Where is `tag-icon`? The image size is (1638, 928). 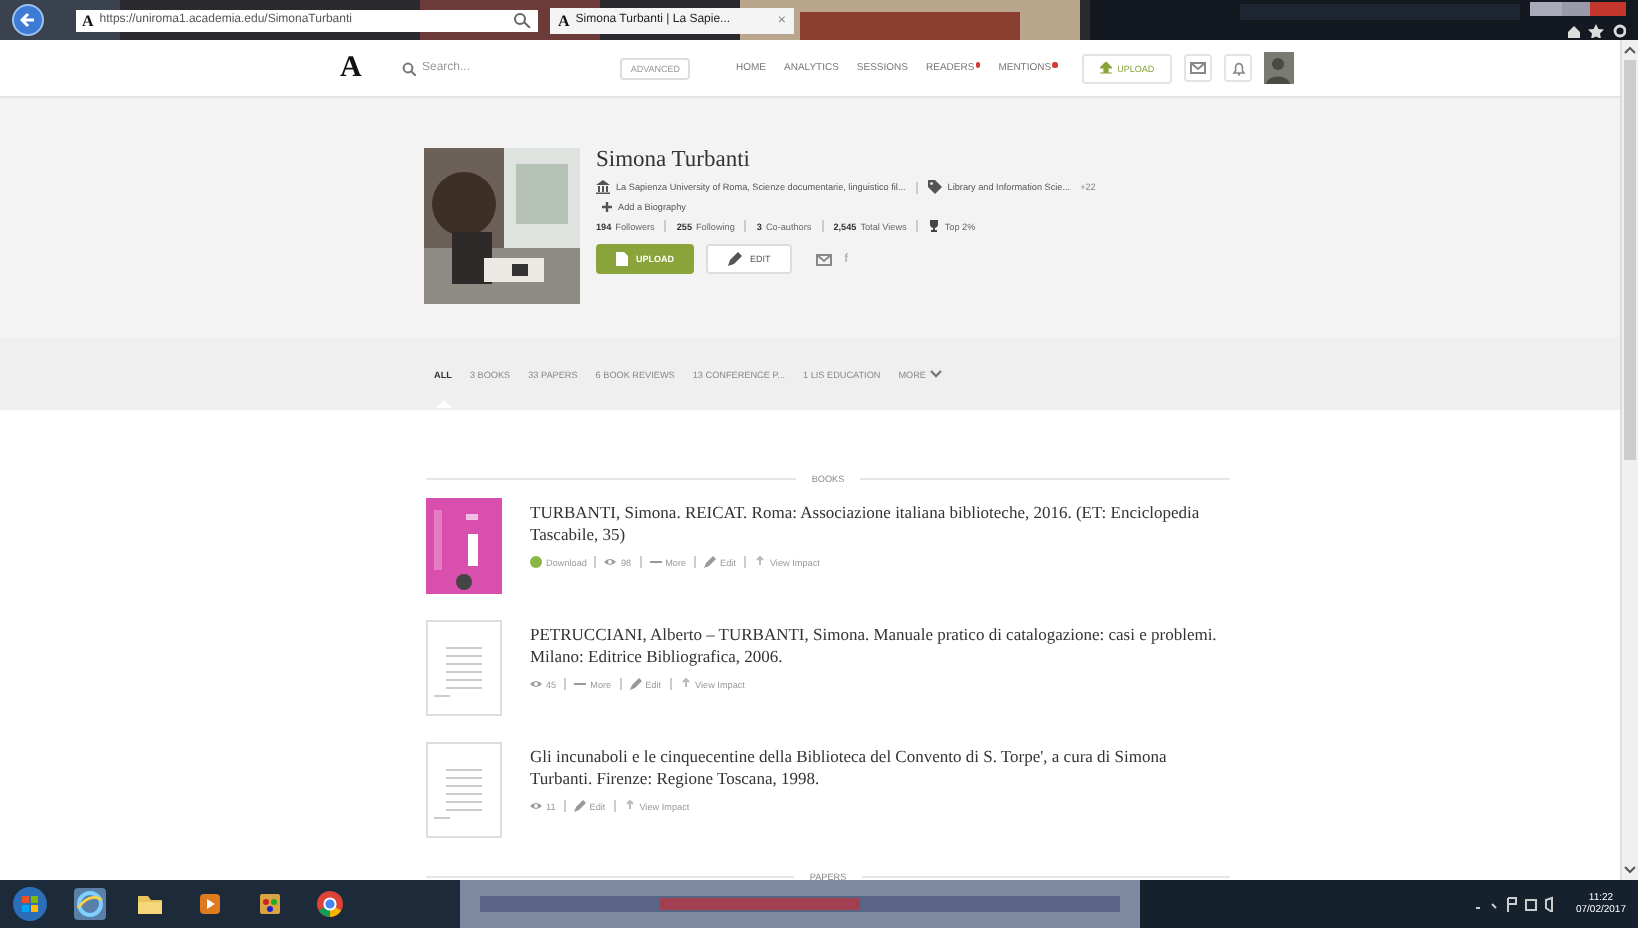 tag-icon is located at coordinates (934, 187).